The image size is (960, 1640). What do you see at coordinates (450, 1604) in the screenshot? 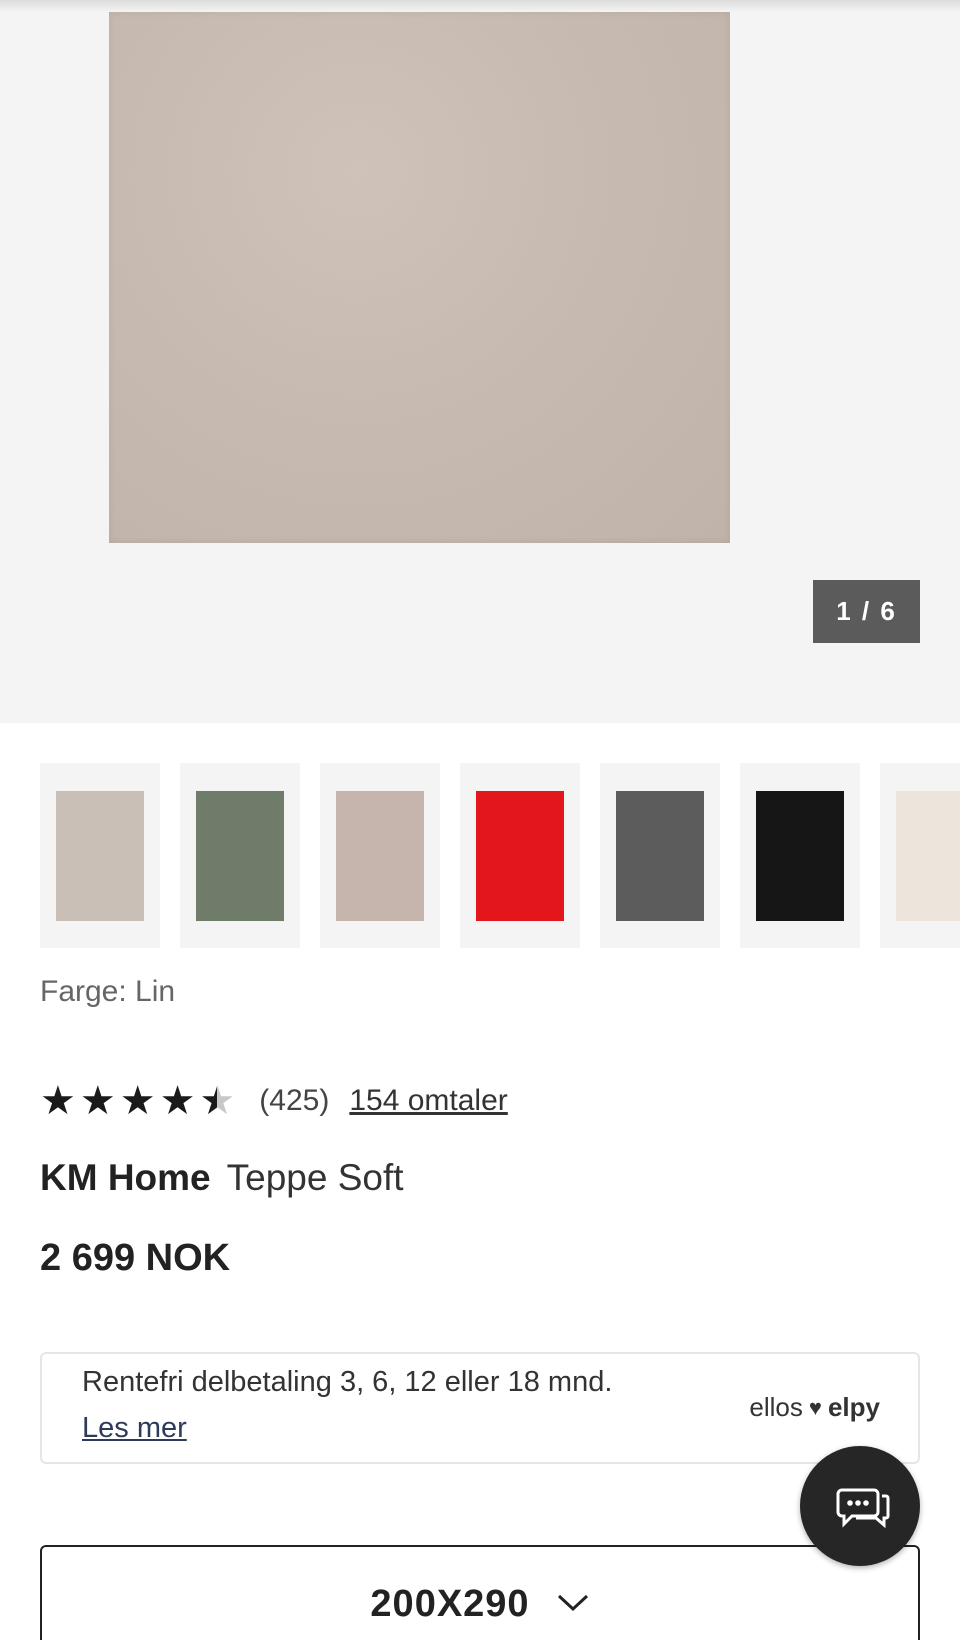
I see `size-selected-value: 200X290` at bounding box center [450, 1604].